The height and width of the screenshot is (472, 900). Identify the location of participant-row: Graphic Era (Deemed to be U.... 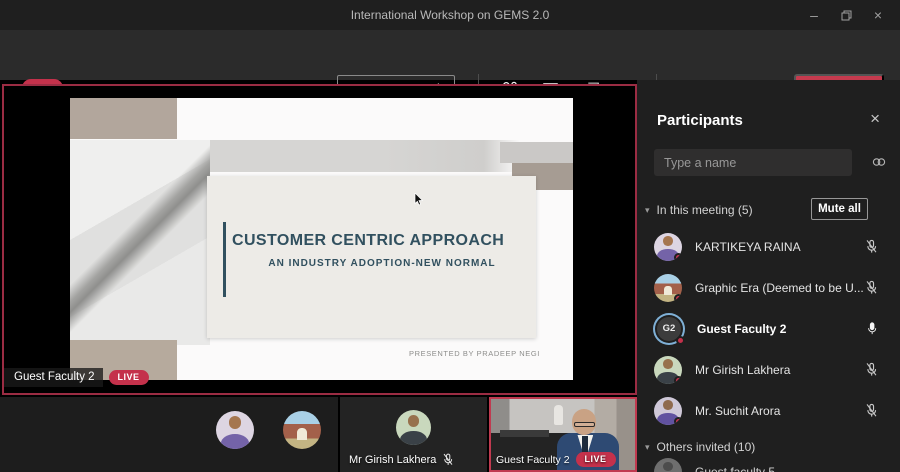
(768, 287).